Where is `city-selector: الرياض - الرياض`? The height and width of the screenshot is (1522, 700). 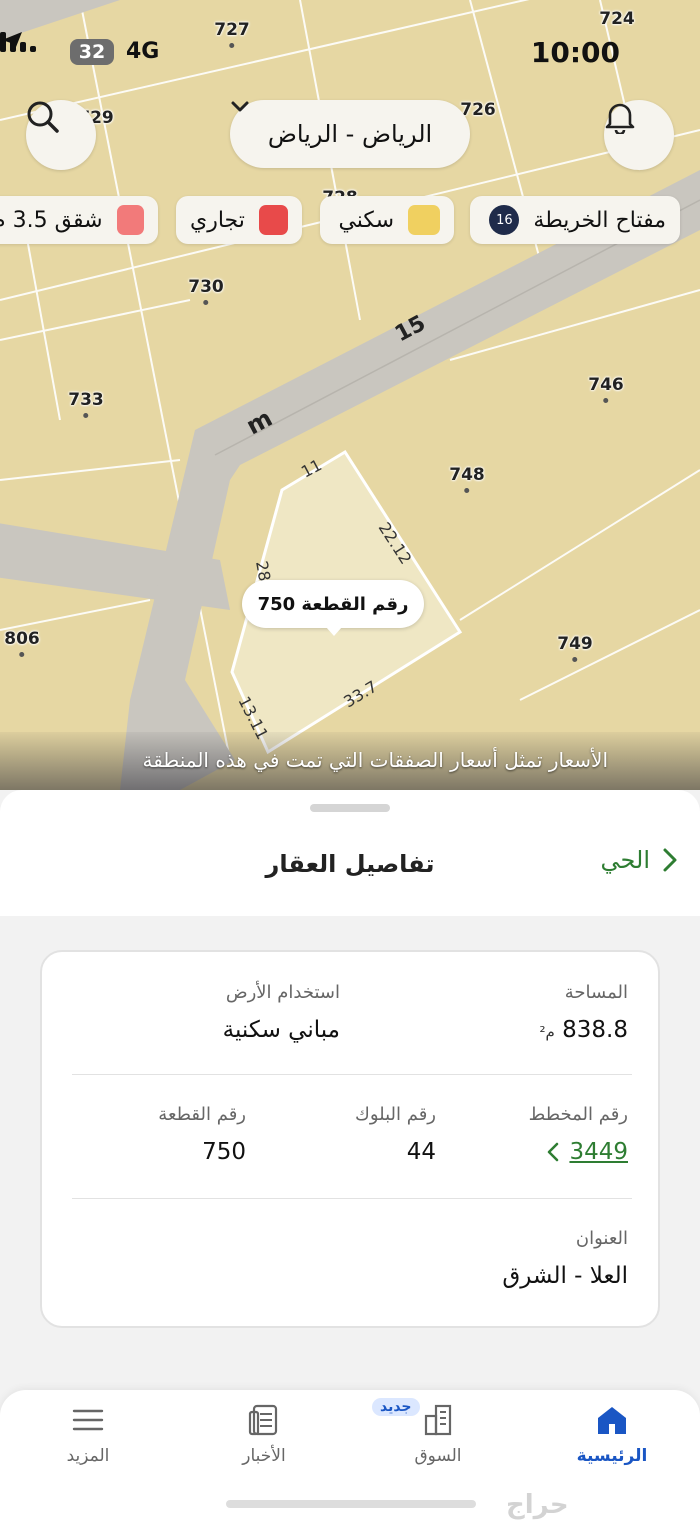
city-selector: الرياض - الرياض is located at coordinates (350, 134).